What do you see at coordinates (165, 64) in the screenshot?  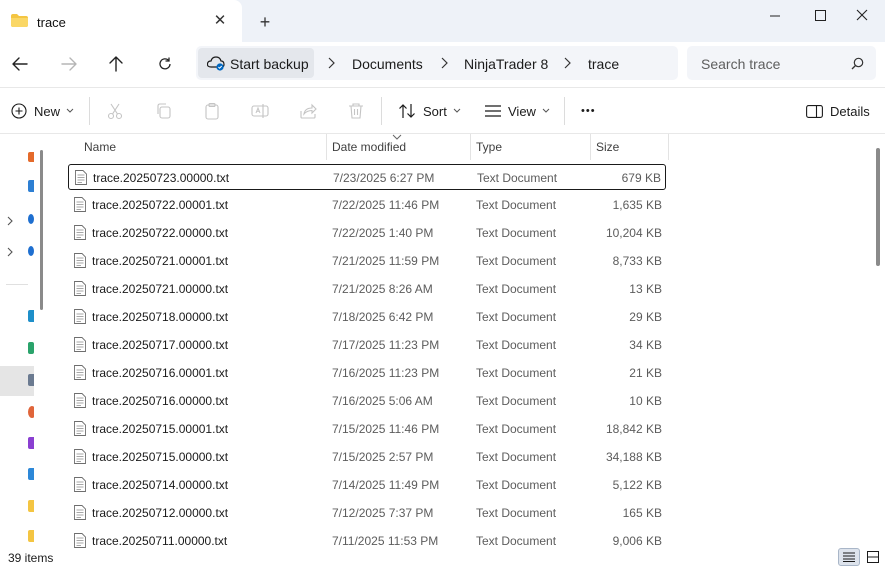 I see `refresh-button` at bounding box center [165, 64].